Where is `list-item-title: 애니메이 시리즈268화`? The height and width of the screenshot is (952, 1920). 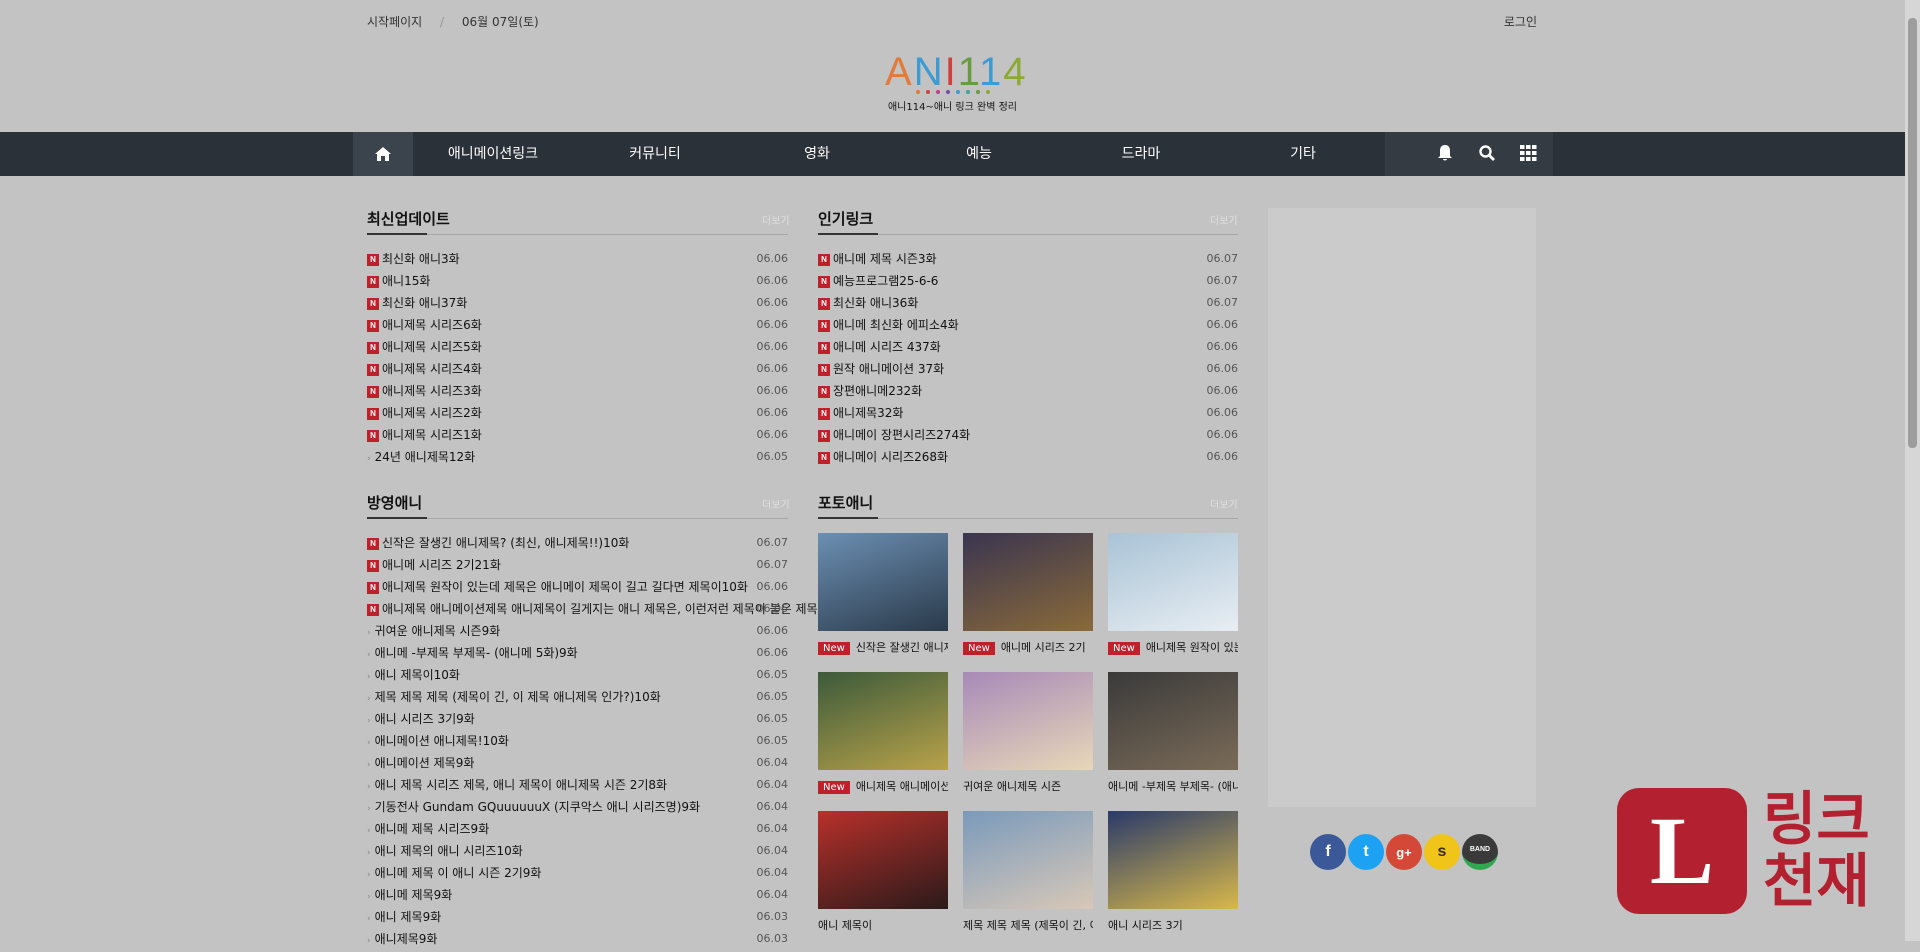 list-item-title: 애니메이 시리즈268화 is located at coordinates (890, 457).